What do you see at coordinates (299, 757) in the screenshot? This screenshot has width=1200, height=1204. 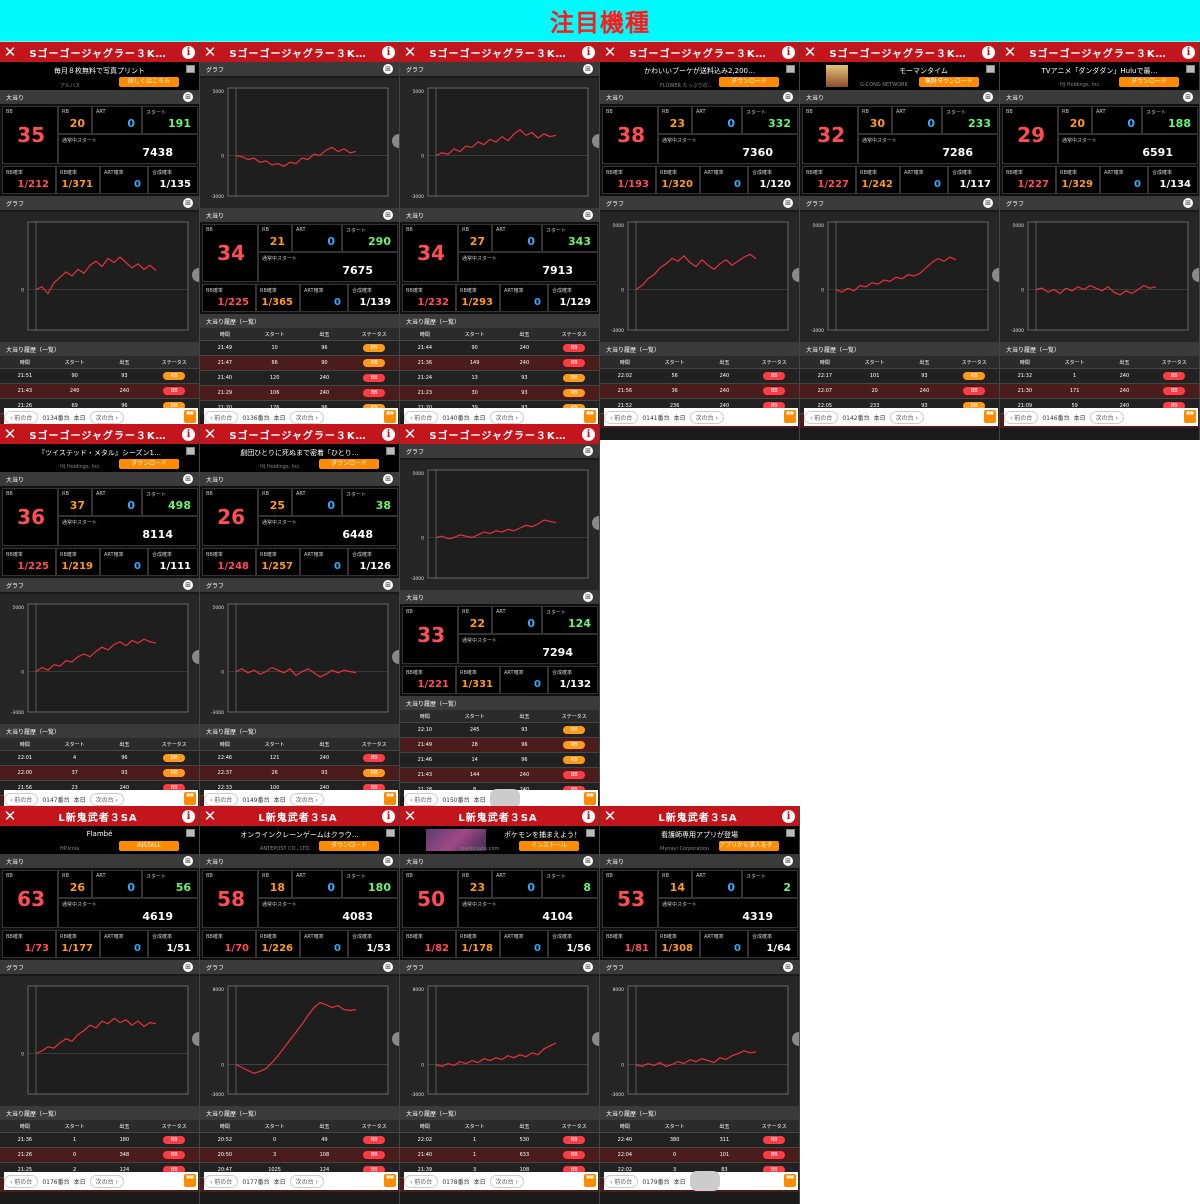 I see `history-row: 22:46 121 240 BB` at bounding box center [299, 757].